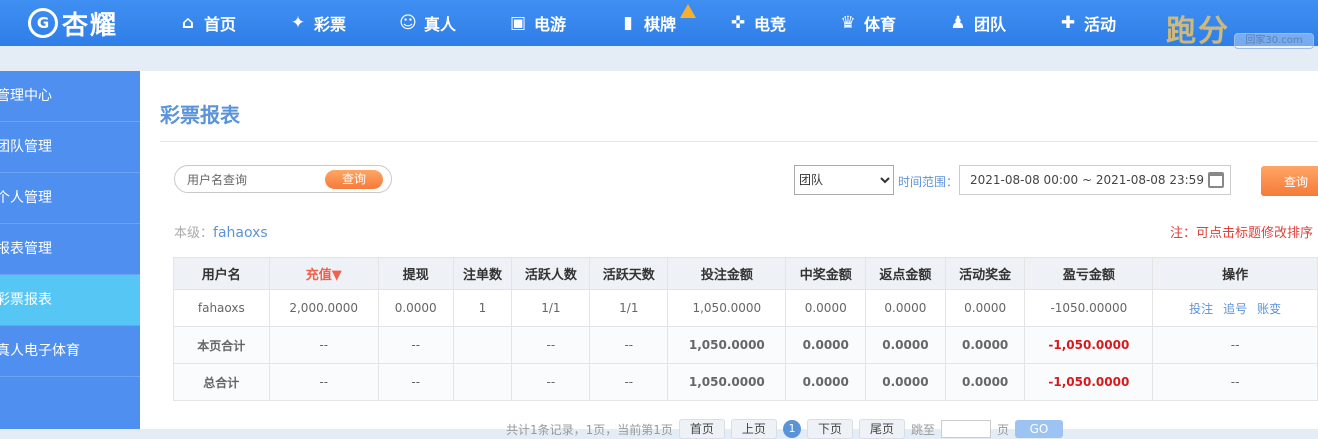 This screenshot has height=439, width=1318. Describe the element at coordinates (738, 23) in the screenshot. I see `gamepad-icon: ✜` at that location.